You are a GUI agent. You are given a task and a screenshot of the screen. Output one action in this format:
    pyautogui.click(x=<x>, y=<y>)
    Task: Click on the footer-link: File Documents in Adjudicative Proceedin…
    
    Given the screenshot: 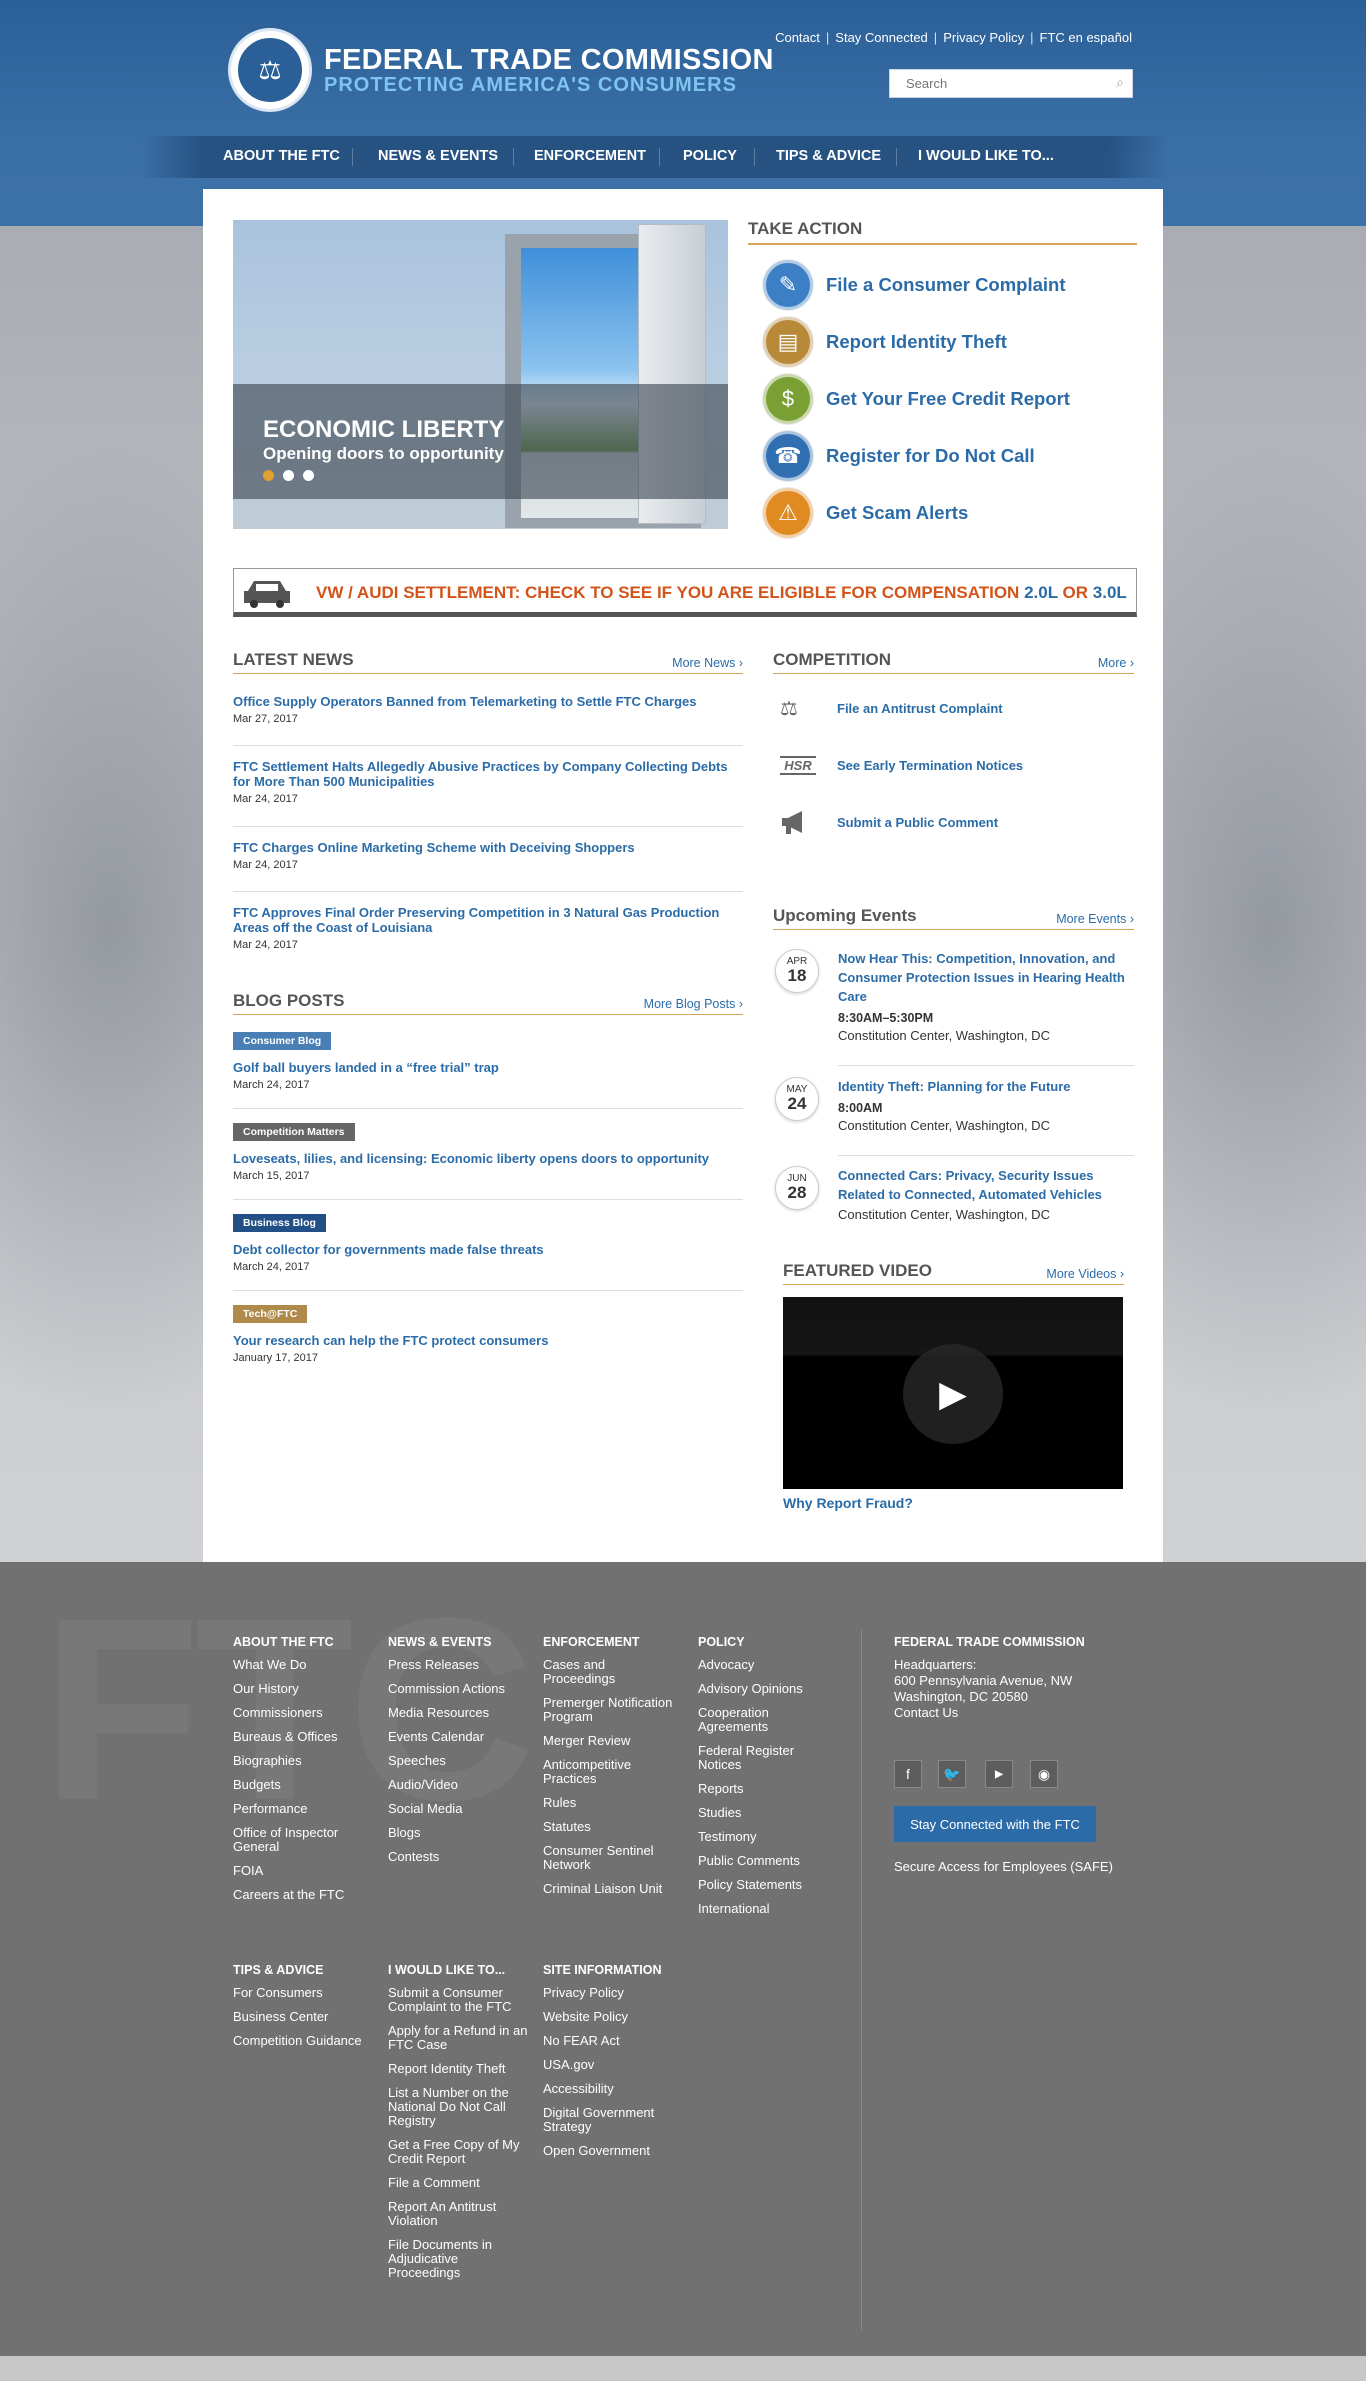 What is the action you would take?
    pyautogui.click(x=458, y=2259)
    